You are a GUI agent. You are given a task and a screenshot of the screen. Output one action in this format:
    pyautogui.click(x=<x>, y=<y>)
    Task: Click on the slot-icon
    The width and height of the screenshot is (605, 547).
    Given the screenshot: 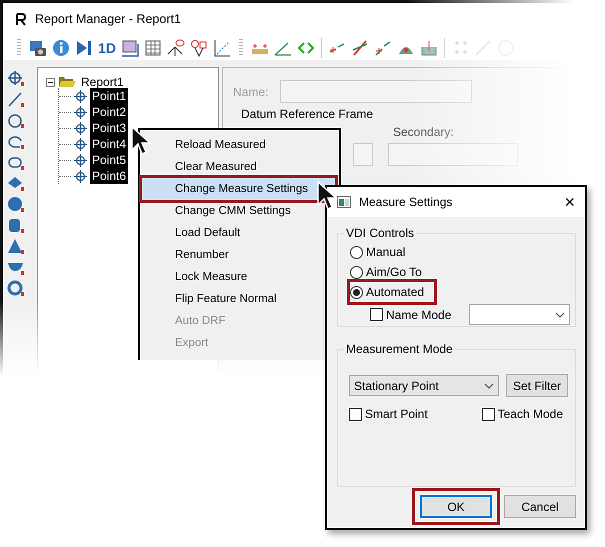 What is the action you would take?
    pyautogui.click(x=16, y=141)
    